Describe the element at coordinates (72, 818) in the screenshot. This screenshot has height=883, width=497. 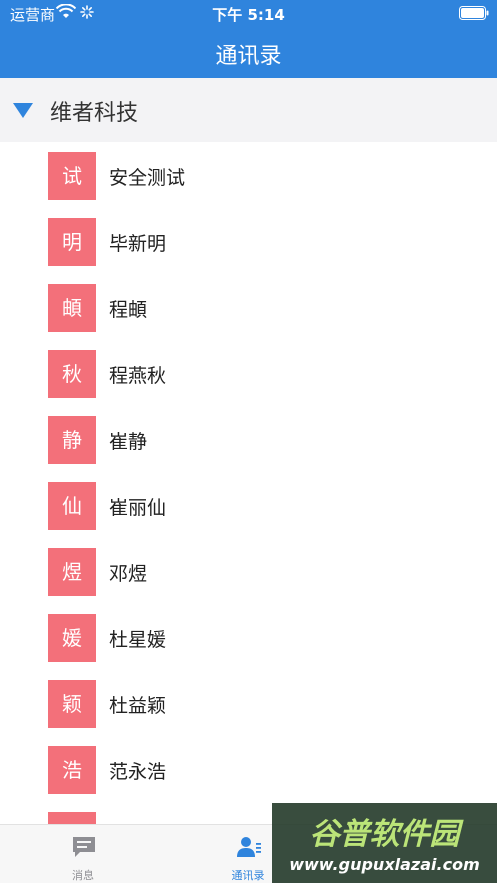
I see `avatar` at that location.